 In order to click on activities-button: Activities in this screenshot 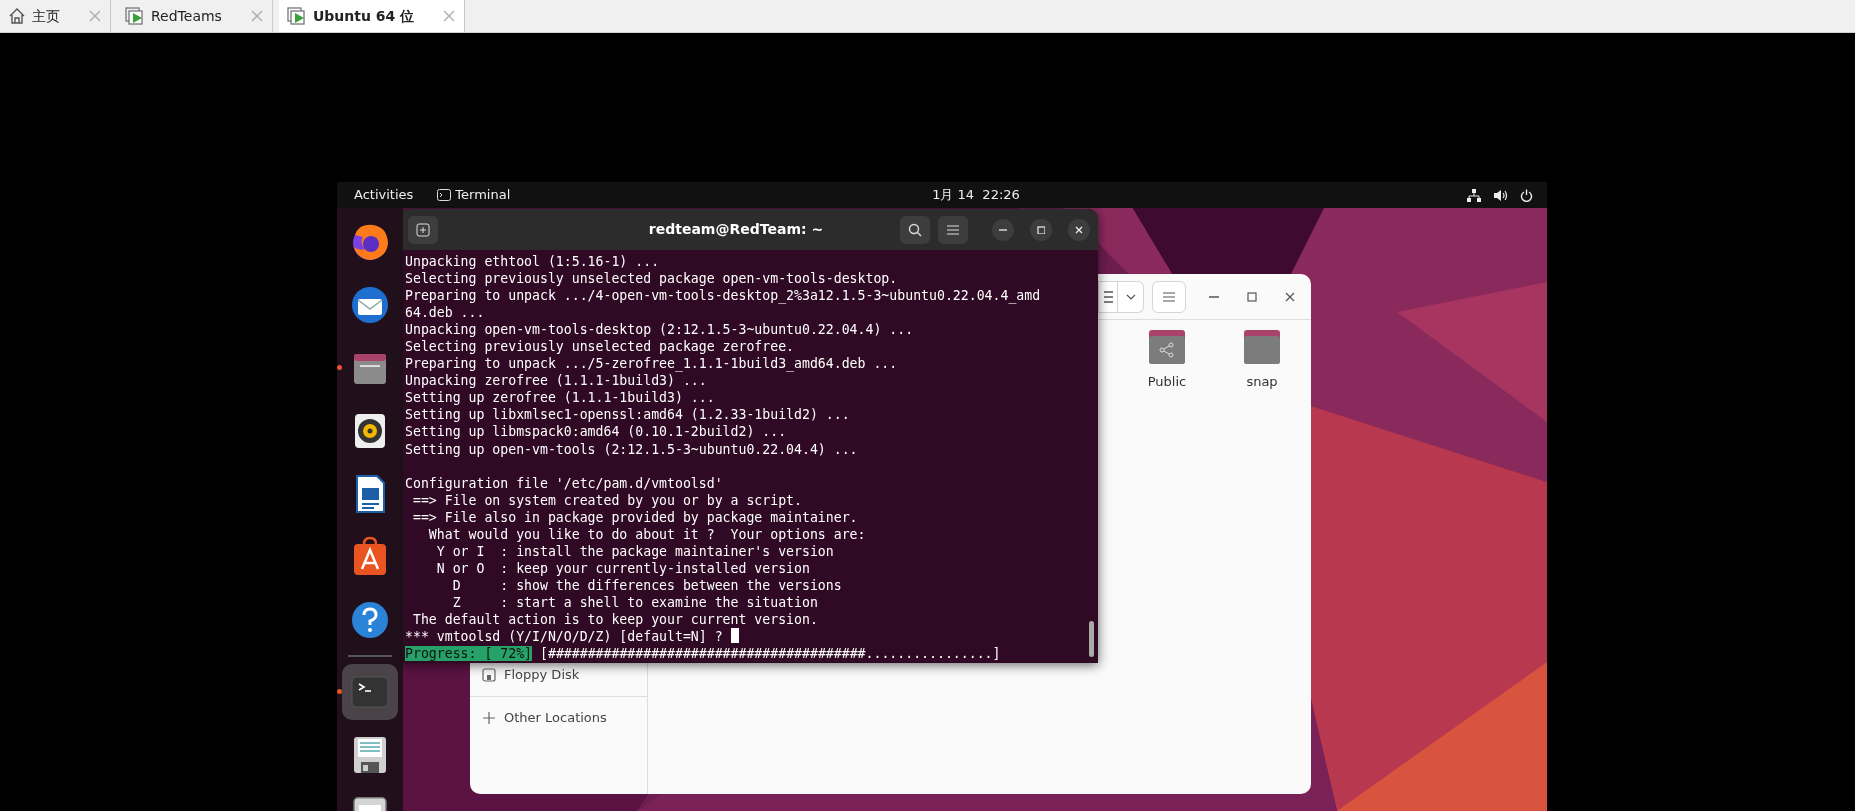, I will do `click(384, 195)`.